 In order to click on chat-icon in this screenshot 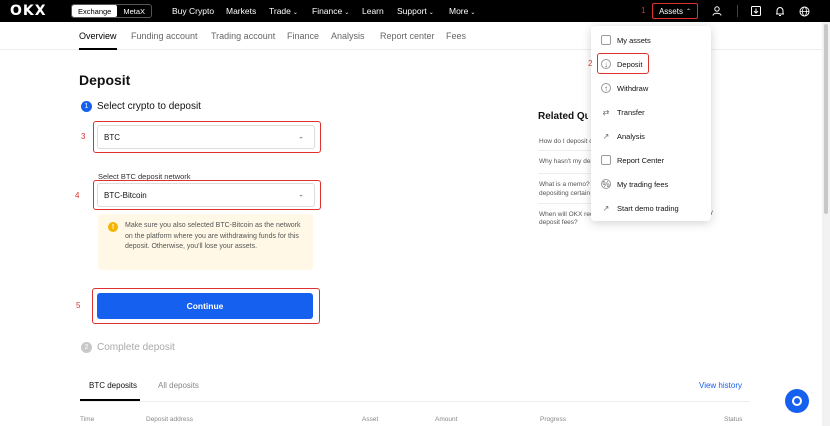, I will do `click(797, 401)`.